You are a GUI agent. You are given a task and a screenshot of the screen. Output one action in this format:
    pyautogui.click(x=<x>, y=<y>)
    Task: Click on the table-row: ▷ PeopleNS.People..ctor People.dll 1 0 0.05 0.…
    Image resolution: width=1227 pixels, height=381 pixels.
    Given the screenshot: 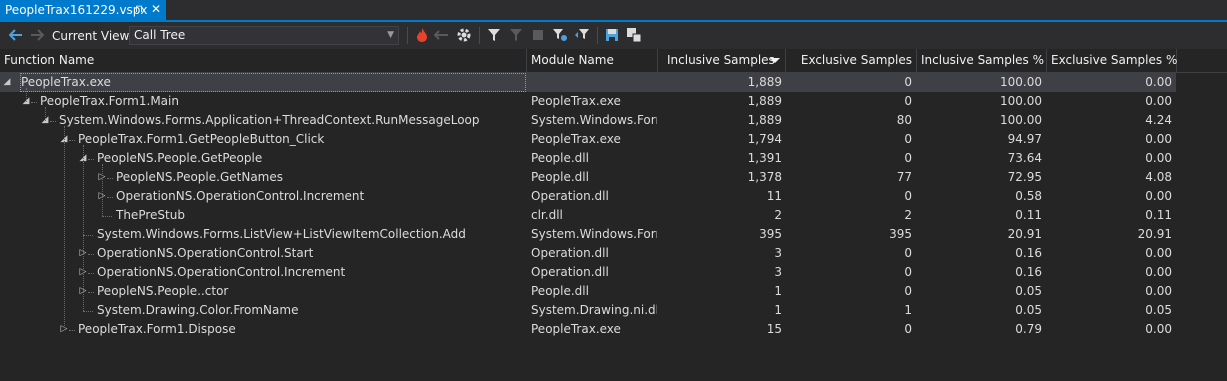 What is the action you would take?
    pyautogui.click(x=613, y=291)
    